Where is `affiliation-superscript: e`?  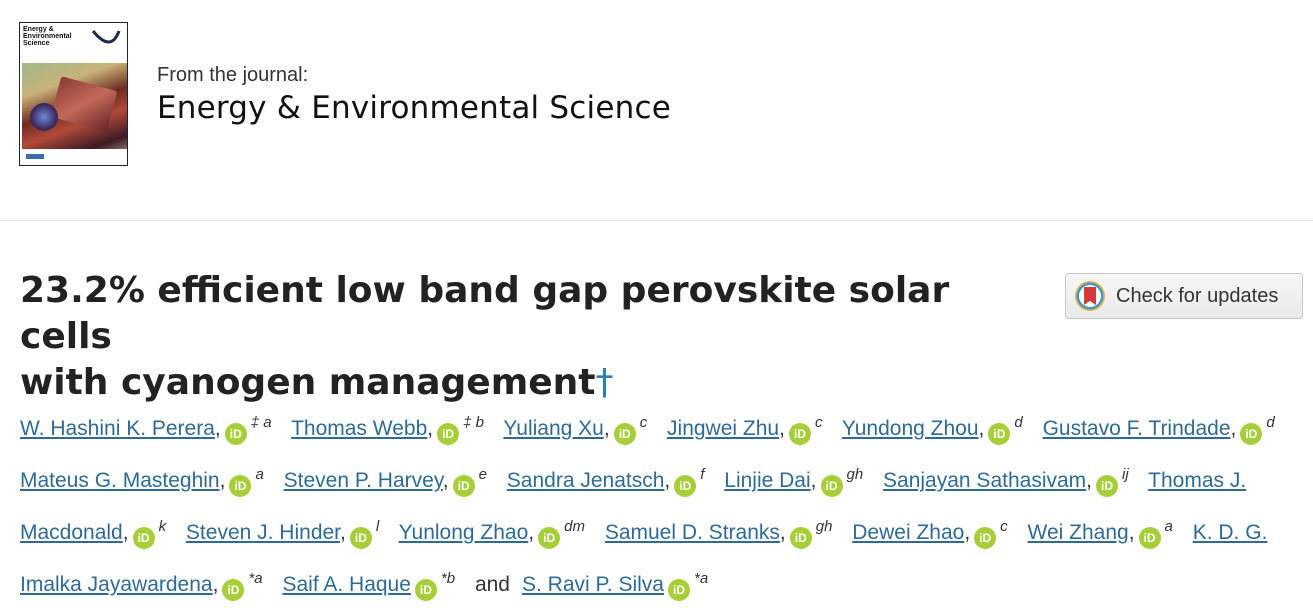
affiliation-superscript: e is located at coordinates (482, 474).